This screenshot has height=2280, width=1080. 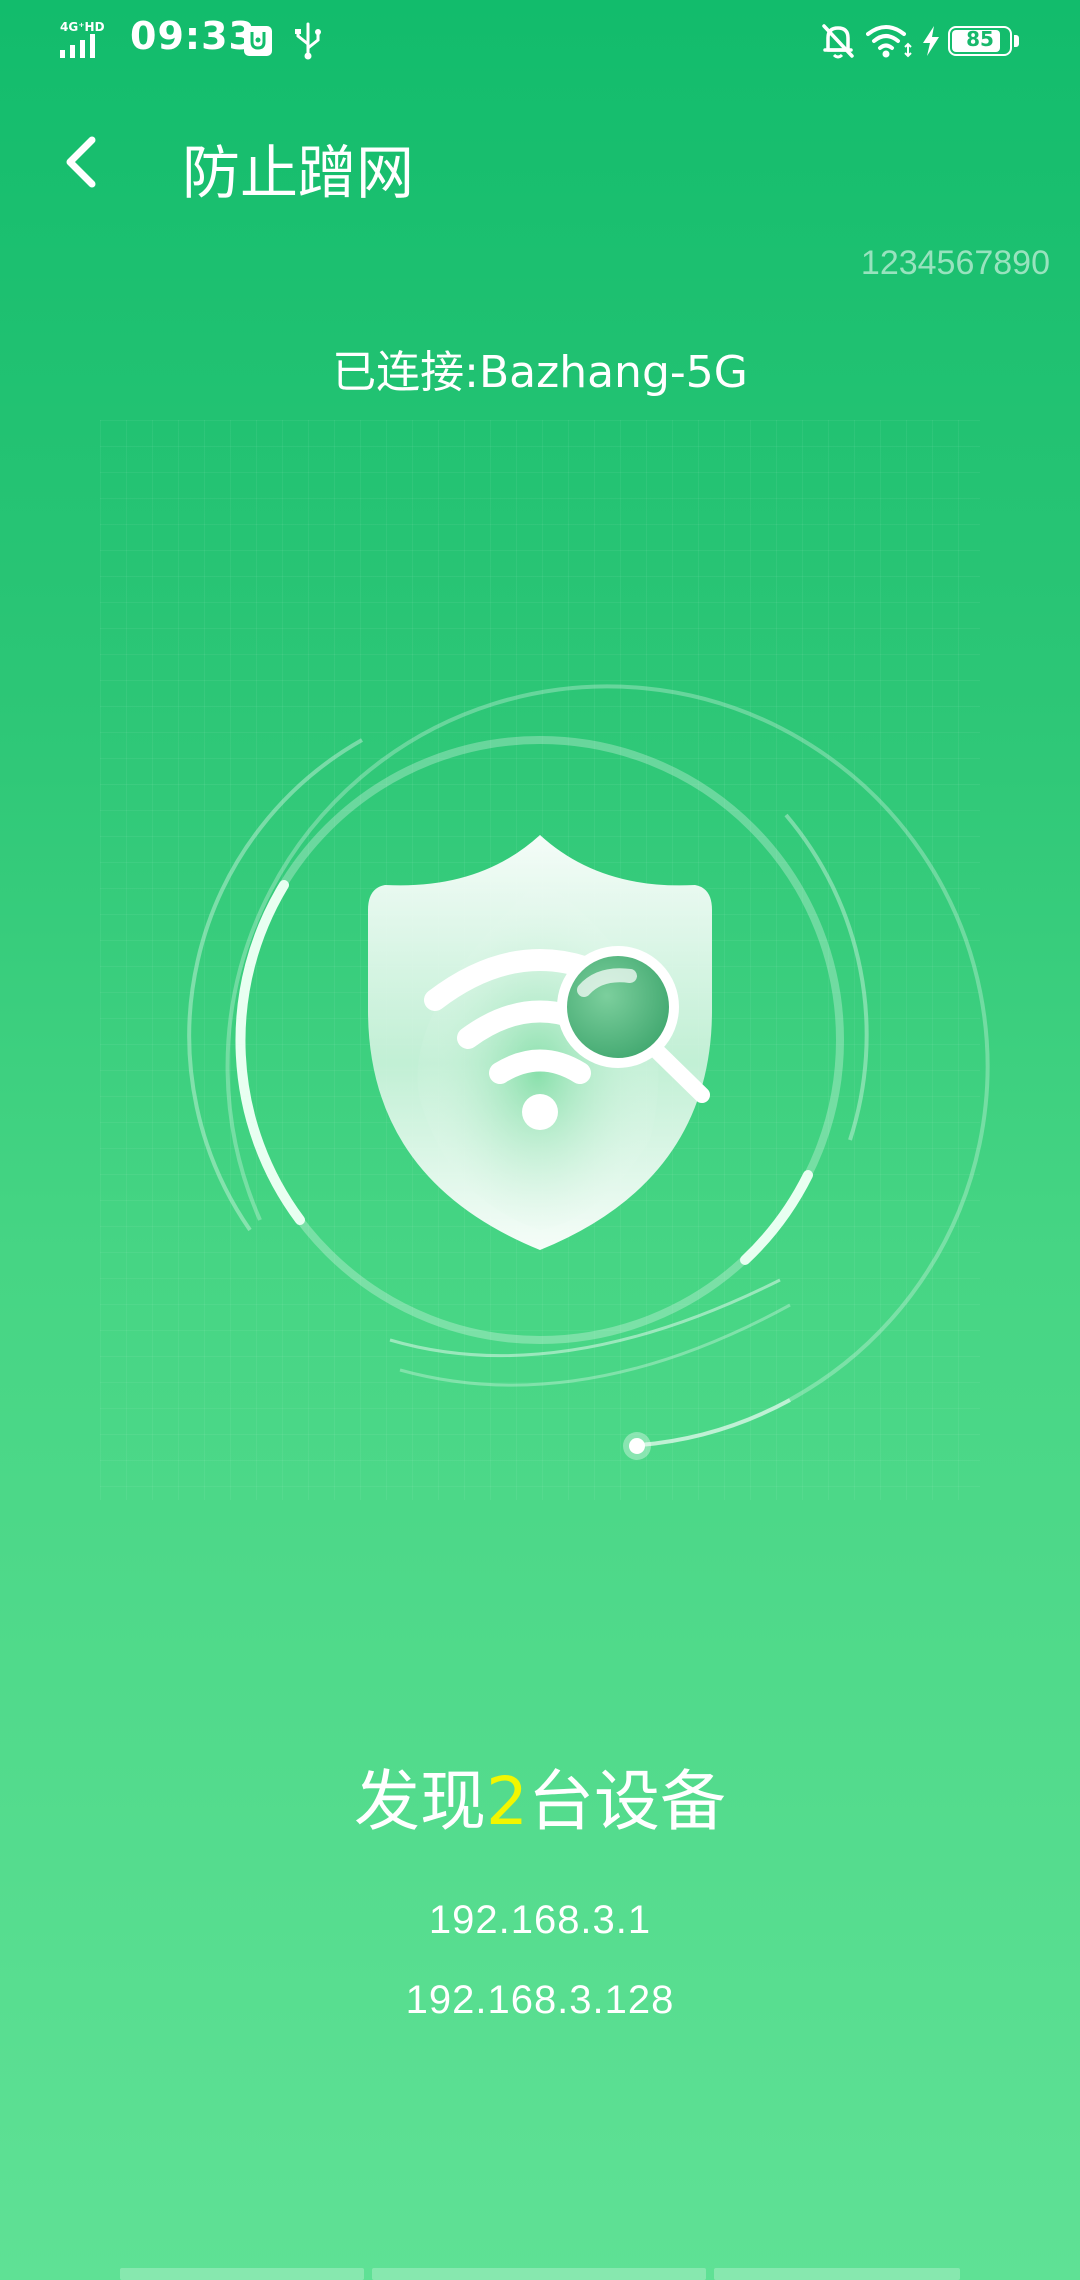 I want to click on battery-level: 85, so click(x=980, y=39).